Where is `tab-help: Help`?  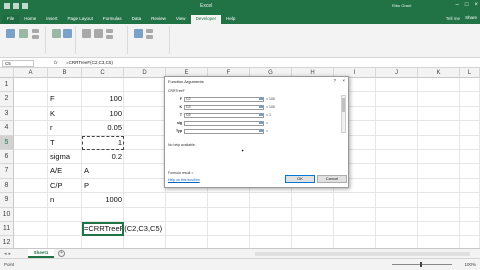 tab-help: Help is located at coordinates (230, 19).